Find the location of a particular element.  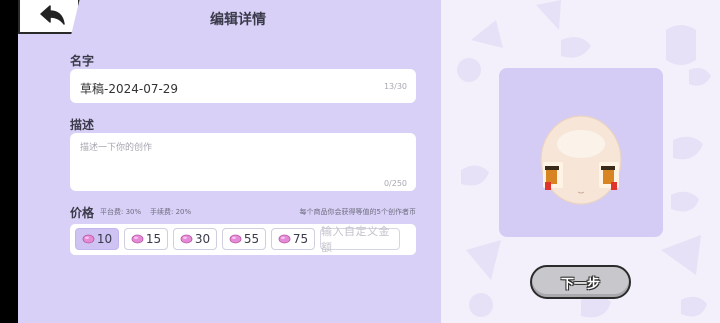

page-title: 编辑详情 is located at coordinates (238, 20).